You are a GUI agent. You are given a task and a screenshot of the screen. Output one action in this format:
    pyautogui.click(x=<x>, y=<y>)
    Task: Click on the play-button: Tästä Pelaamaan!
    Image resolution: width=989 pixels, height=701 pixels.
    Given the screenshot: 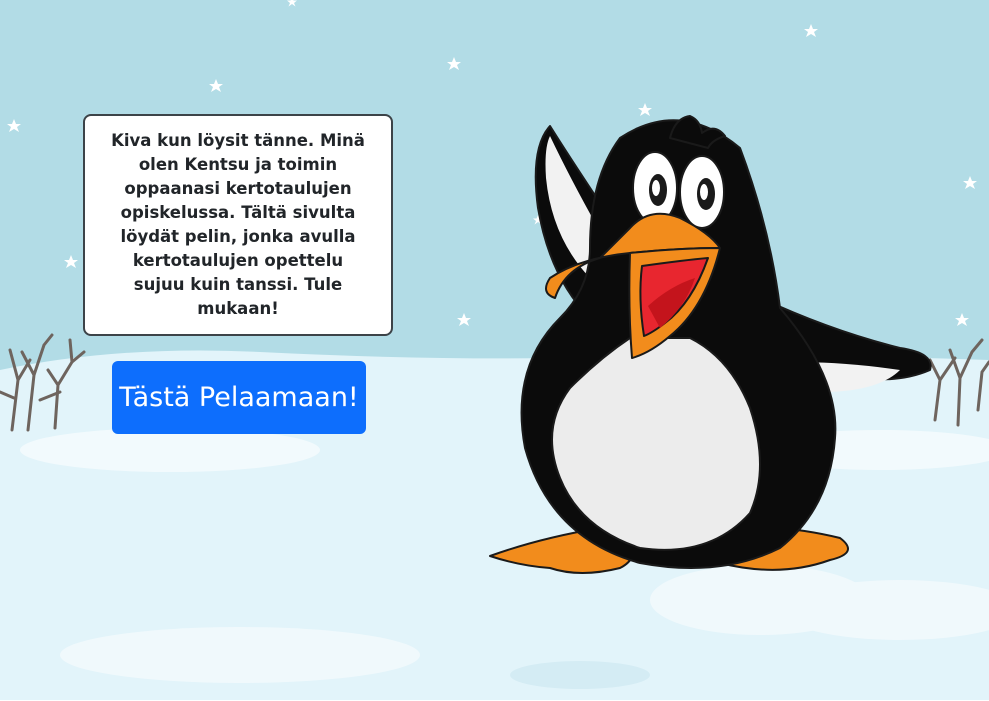 What is the action you would take?
    pyautogui.click(x=239, y=397)
    